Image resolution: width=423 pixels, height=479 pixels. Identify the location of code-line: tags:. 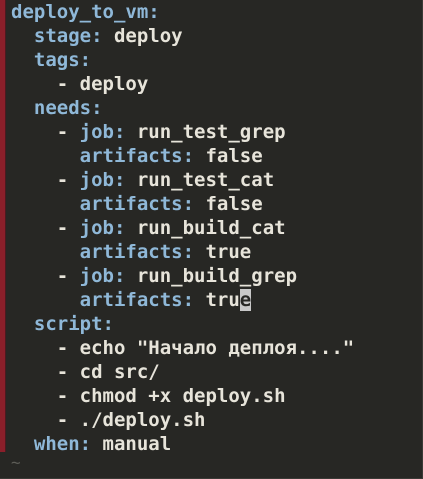
(182, 60).